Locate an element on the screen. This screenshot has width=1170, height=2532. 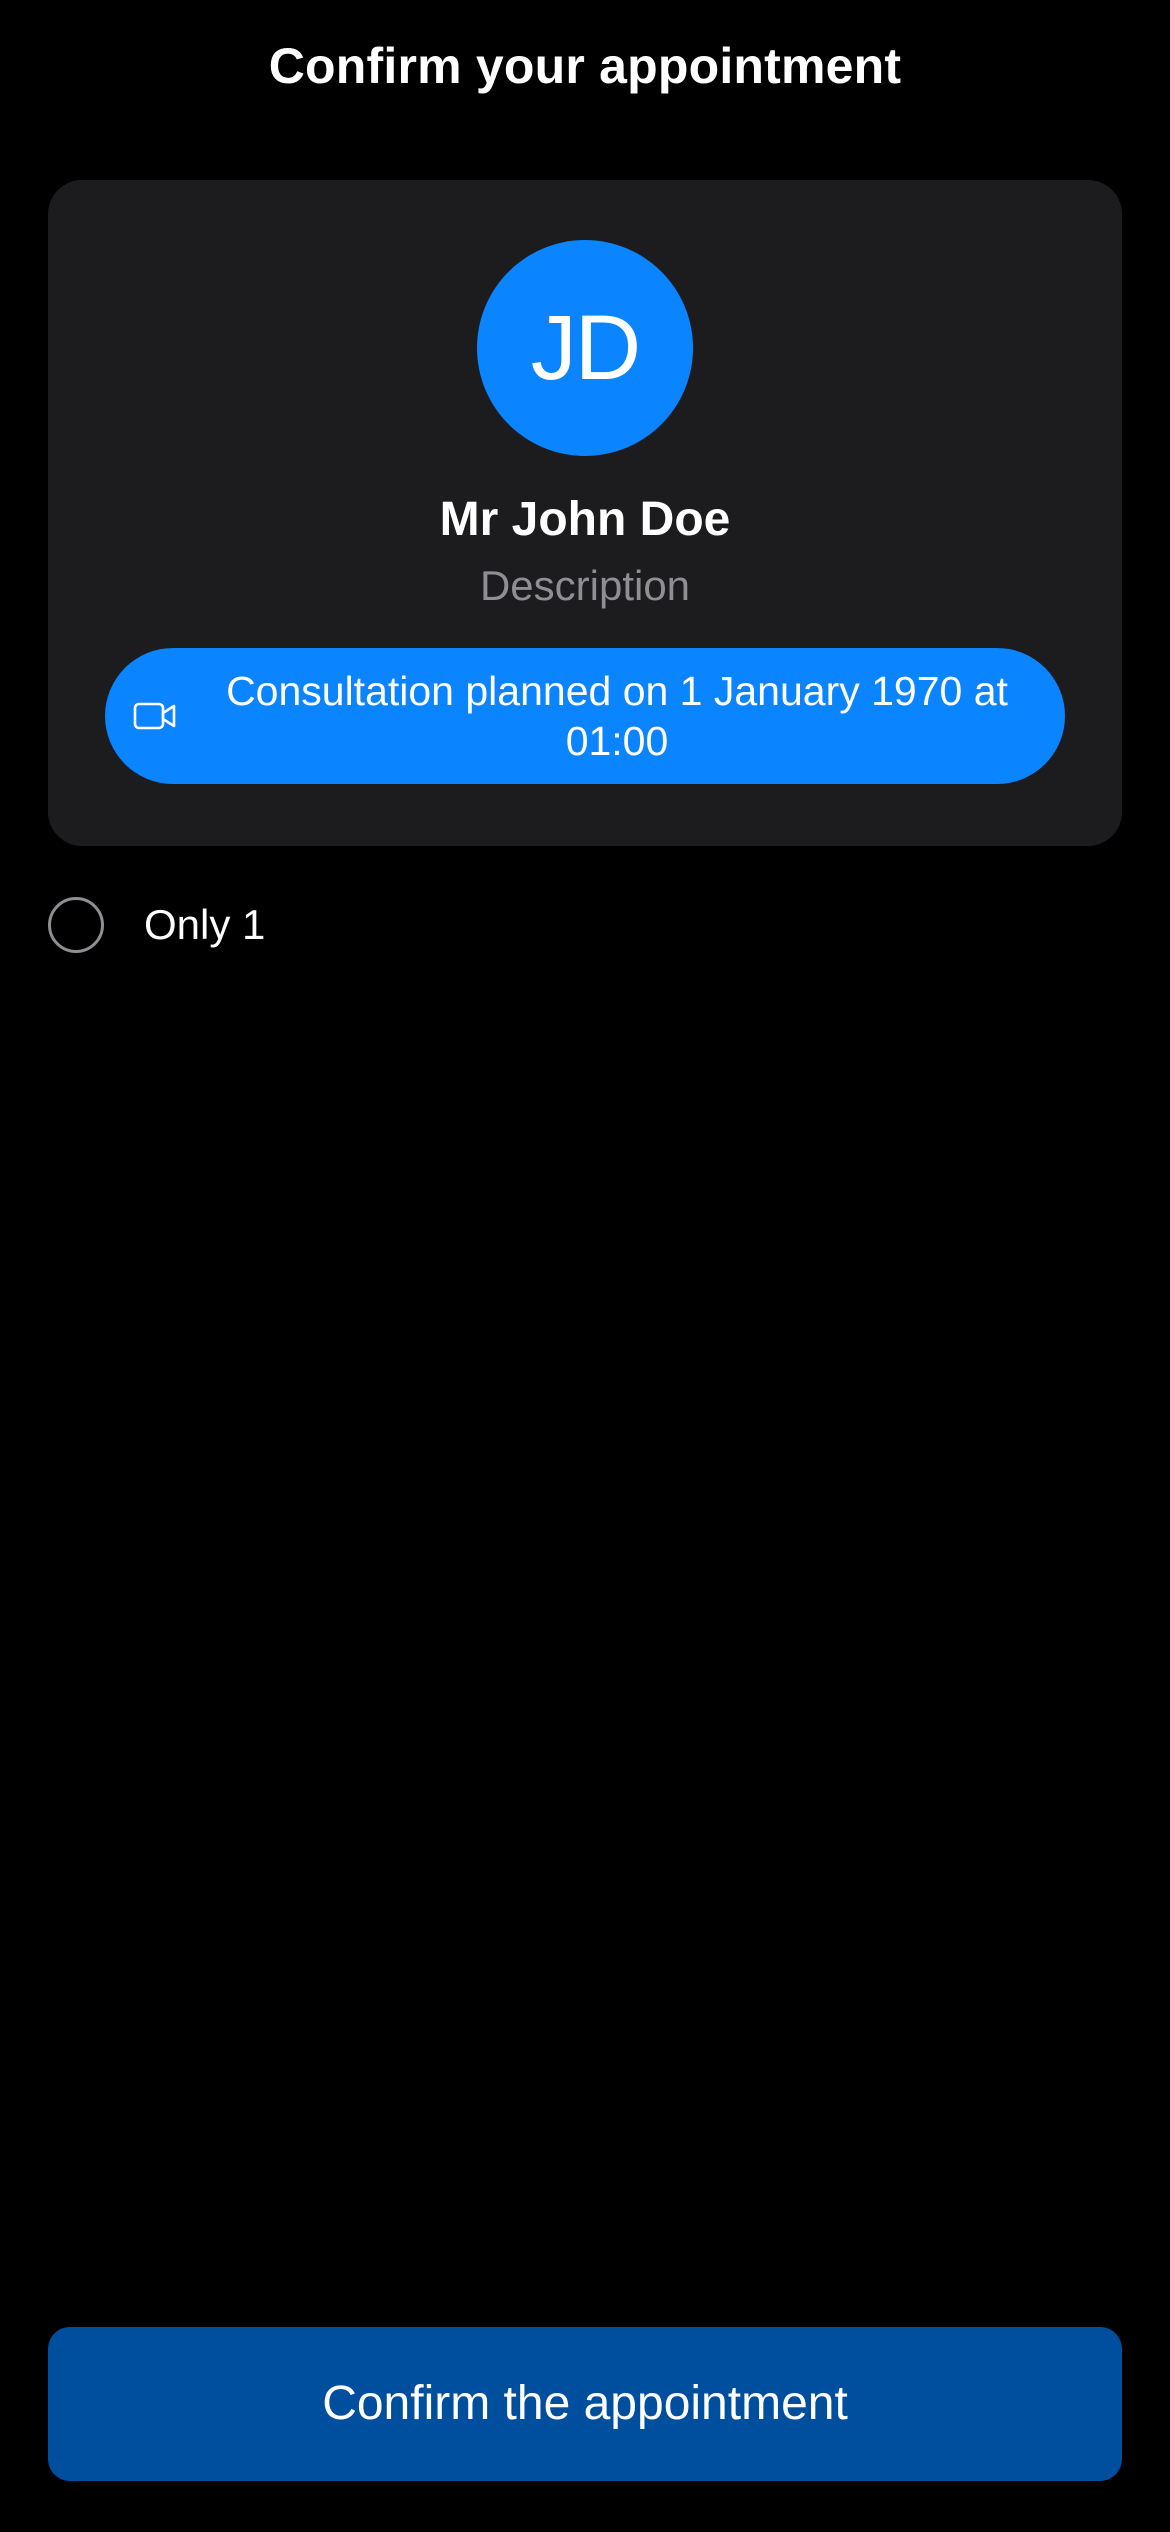
confirm-appointment-button: Confirm the appointment is located at coordinates (585, 2404).